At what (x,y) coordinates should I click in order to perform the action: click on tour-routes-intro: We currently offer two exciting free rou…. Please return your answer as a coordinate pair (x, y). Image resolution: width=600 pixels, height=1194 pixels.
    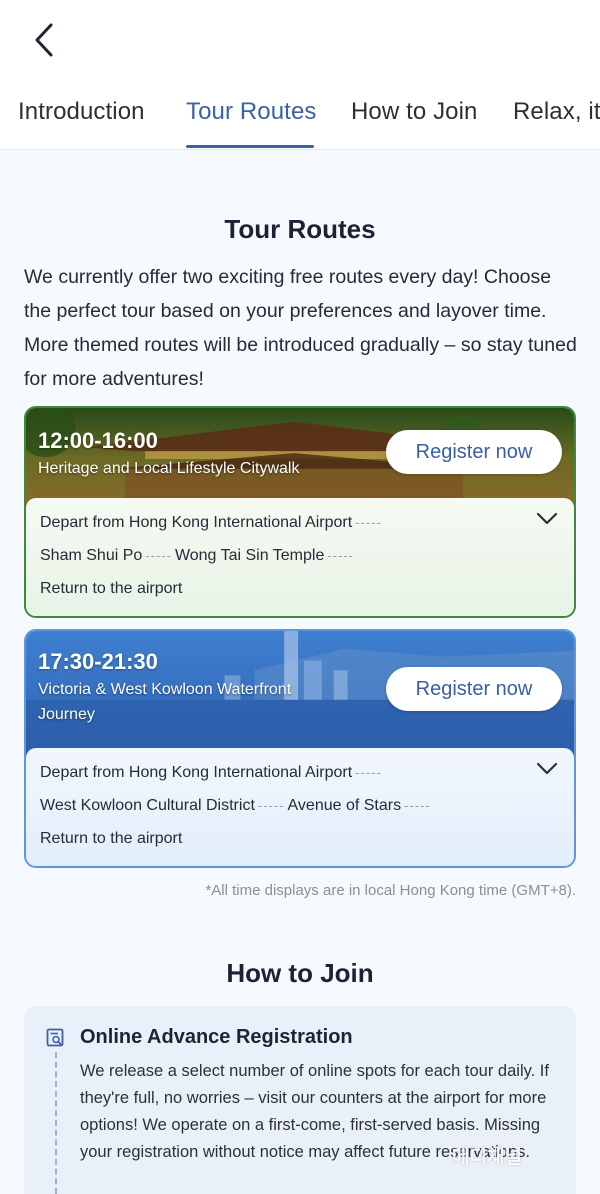
    Looking at the image, I should click on (300, 328).